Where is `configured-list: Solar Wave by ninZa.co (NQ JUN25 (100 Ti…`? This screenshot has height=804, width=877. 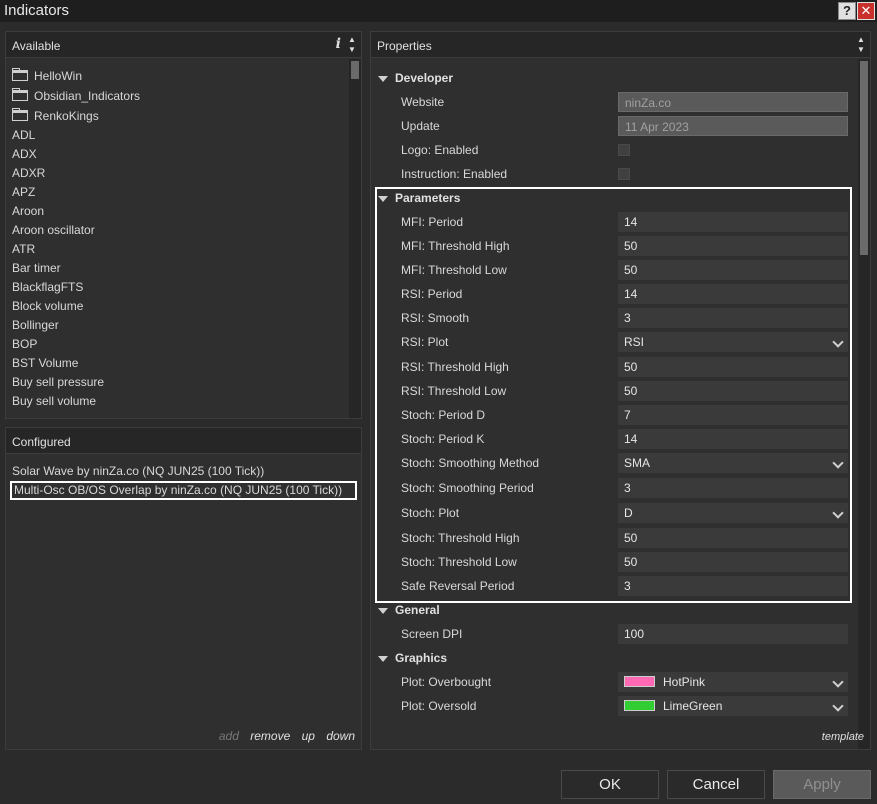
configured-list: Solar Wave by ninZa.co (NQ JUN25 (100 Ti… is located at coordinates (183, 481).